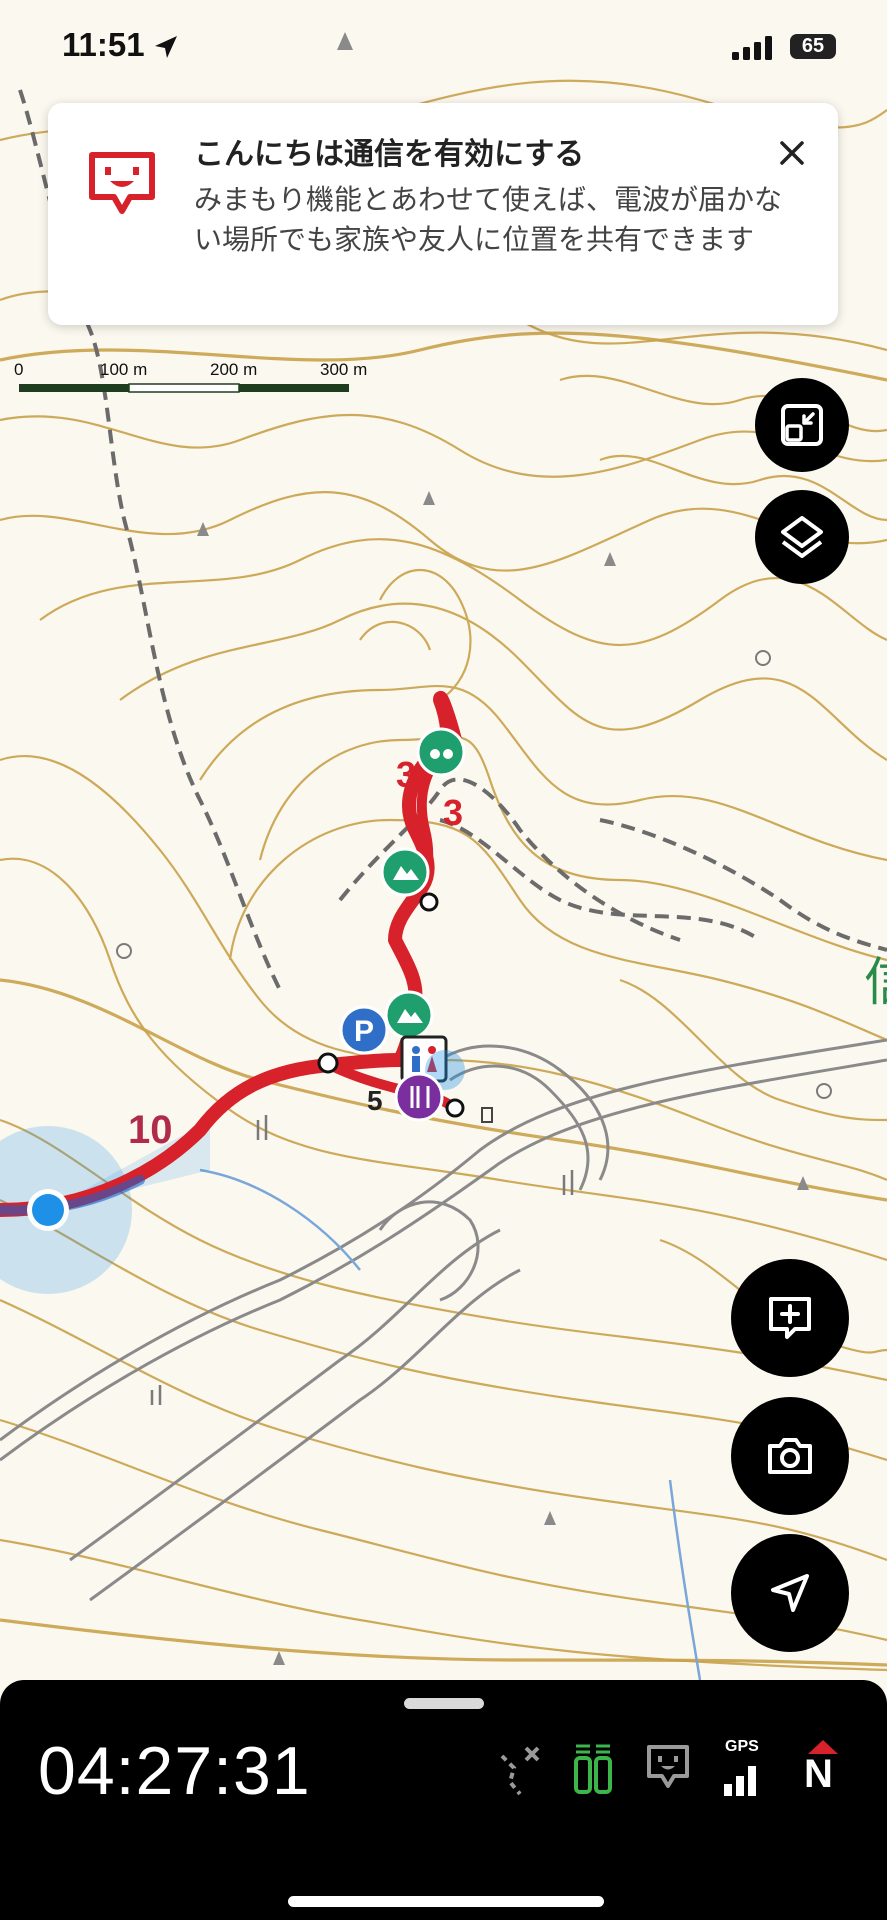  I want to click on battery-indicator: 65, so click(813, 46).